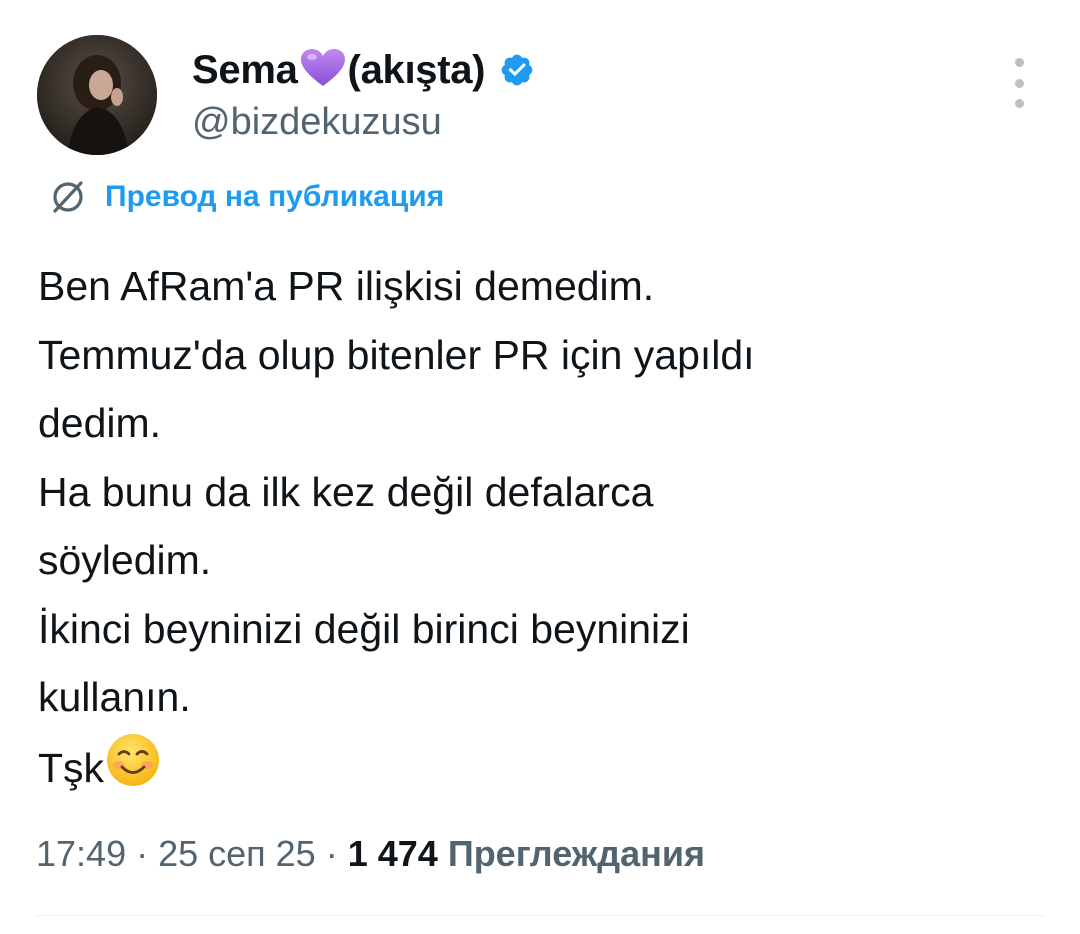  What do you see at coordinates (323, 70) in the screenshot?
I see `purple-heart-icon` at bounding box center [323, 70].